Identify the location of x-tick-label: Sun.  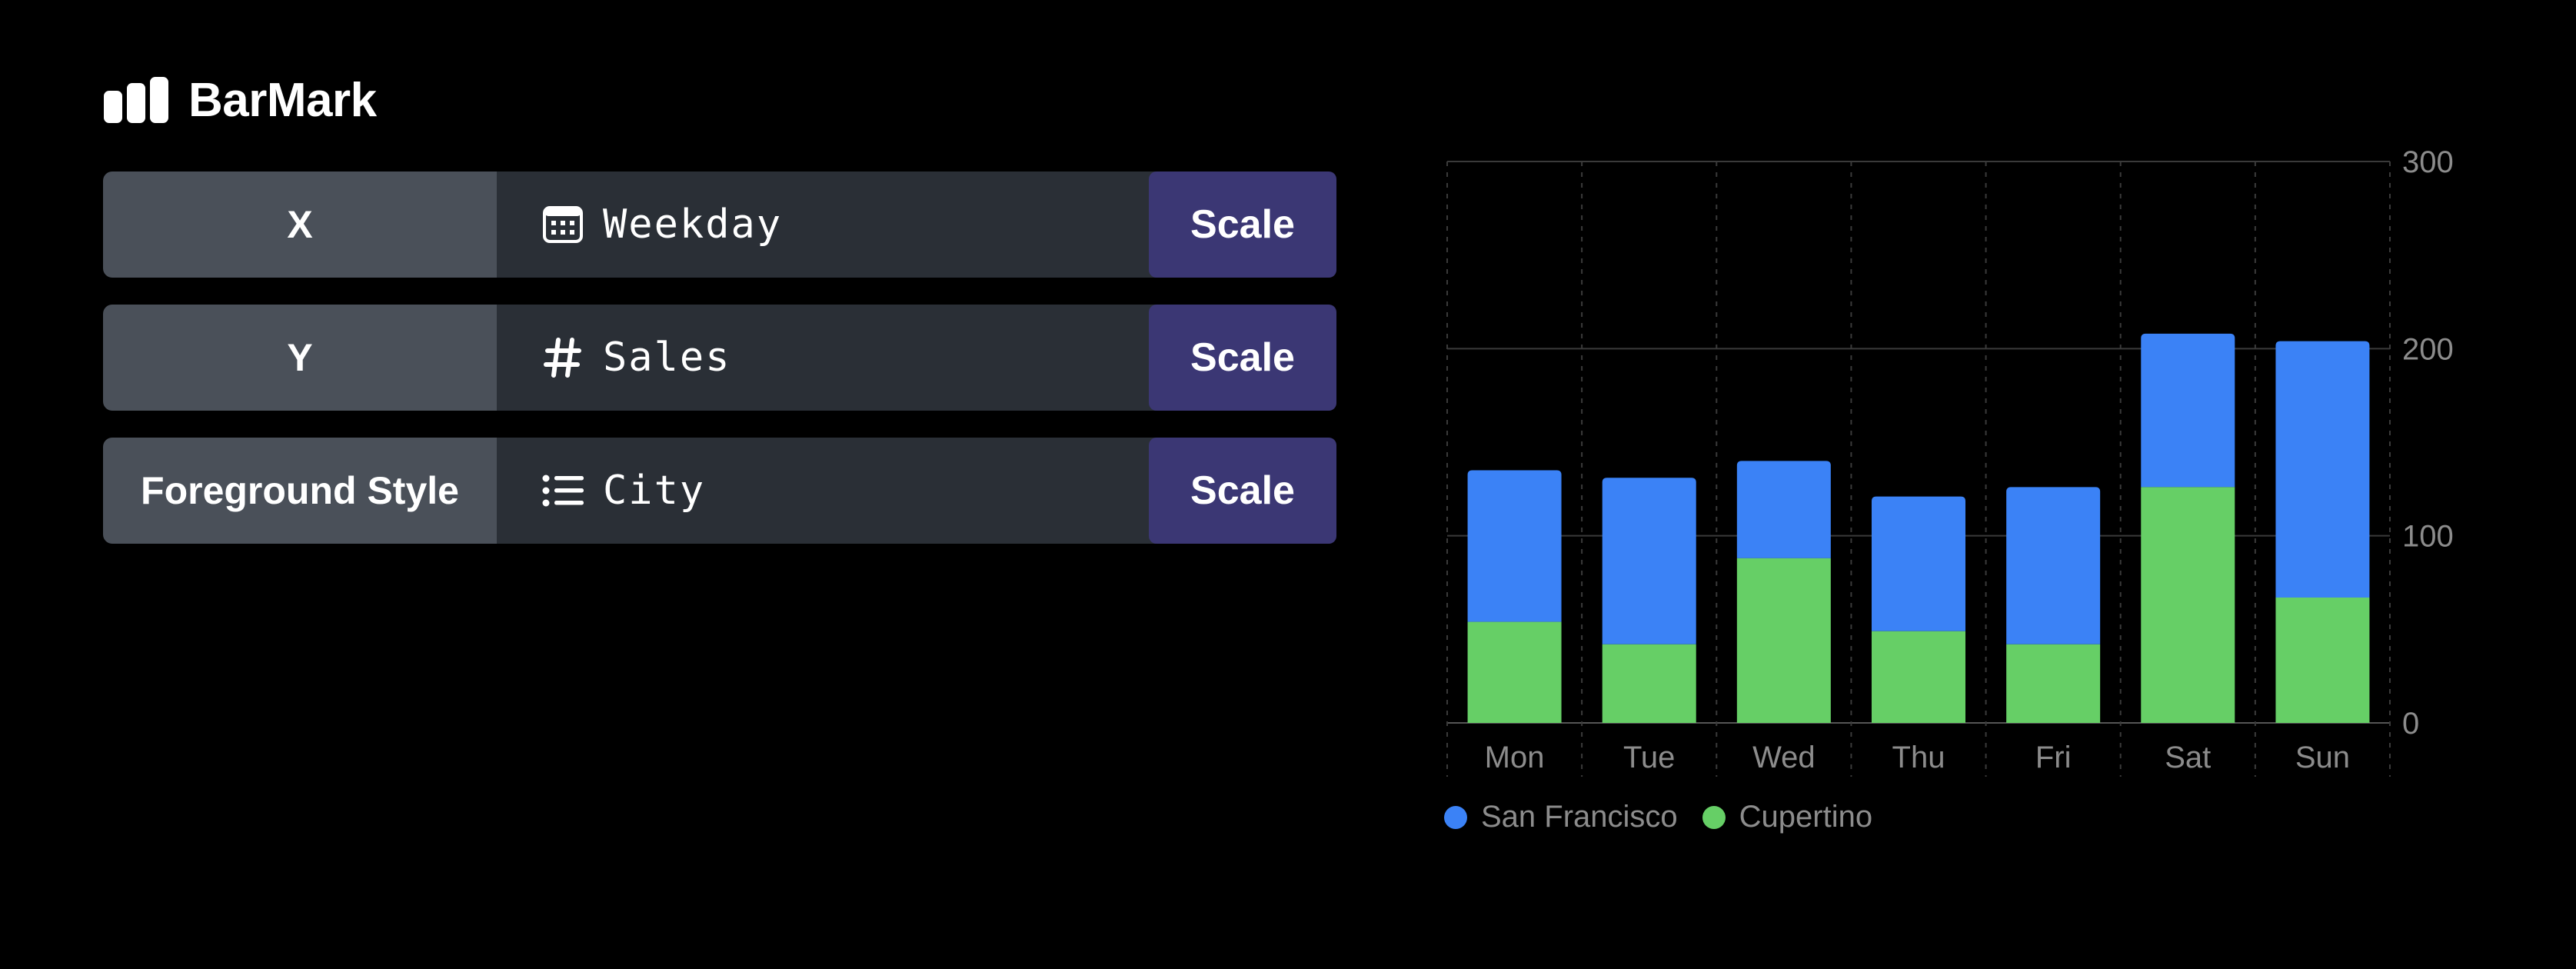
(2322, 757).